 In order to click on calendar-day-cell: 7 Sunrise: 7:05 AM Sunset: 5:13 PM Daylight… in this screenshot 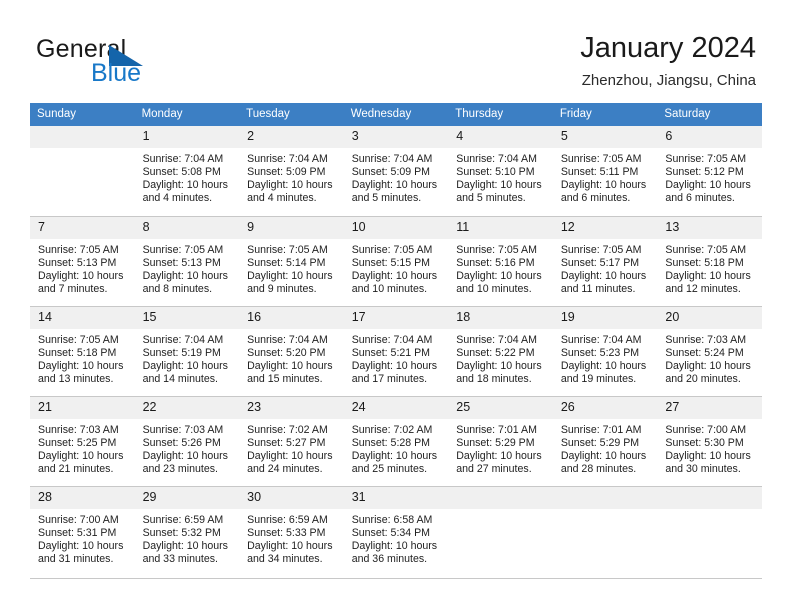, I will do `click(82, 261)`.